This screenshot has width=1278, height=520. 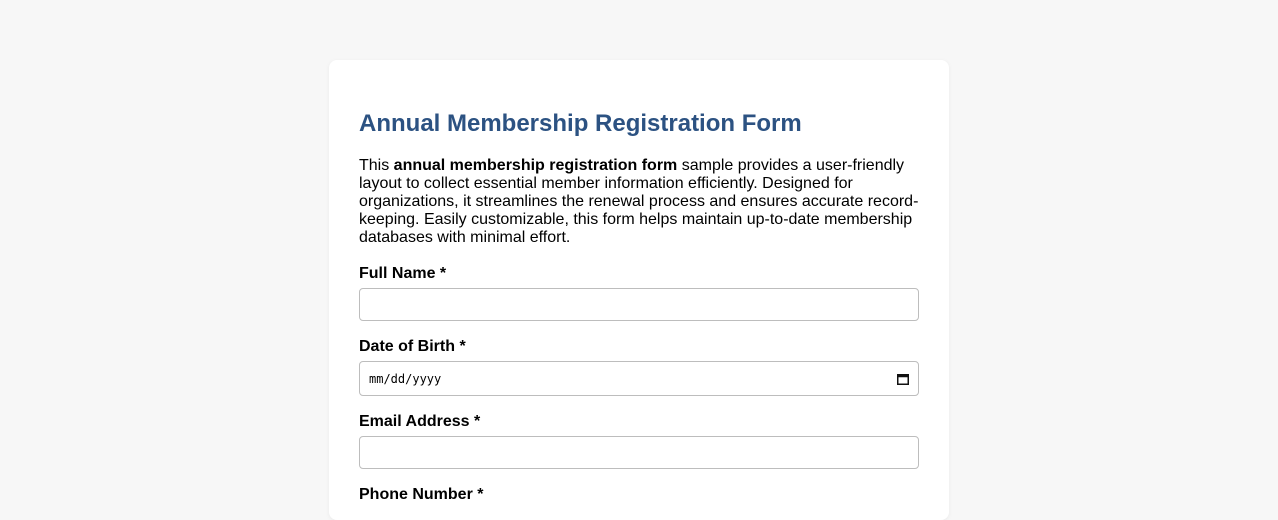 I want to click on page-title: Annual Membership Registration Form, so click(x=580, y=123).